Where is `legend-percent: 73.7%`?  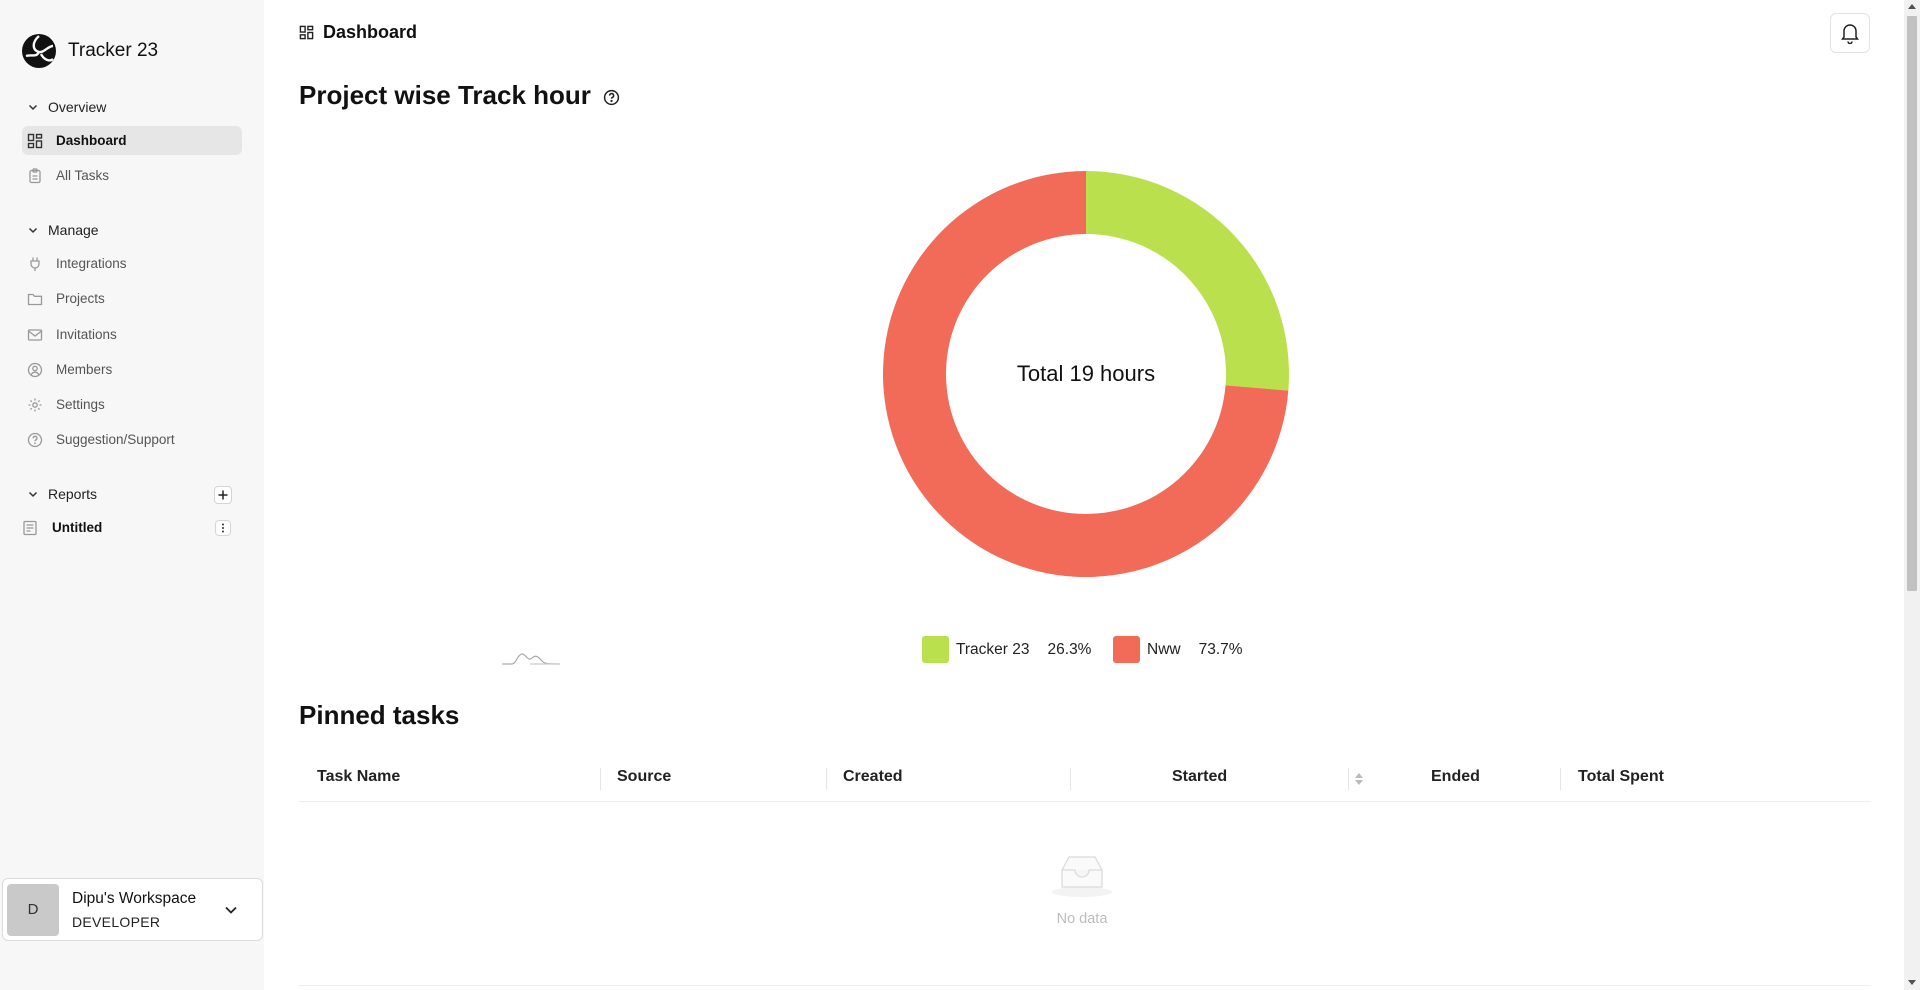
legend-percent: 73.7% is located at coordinates (1220, 649).